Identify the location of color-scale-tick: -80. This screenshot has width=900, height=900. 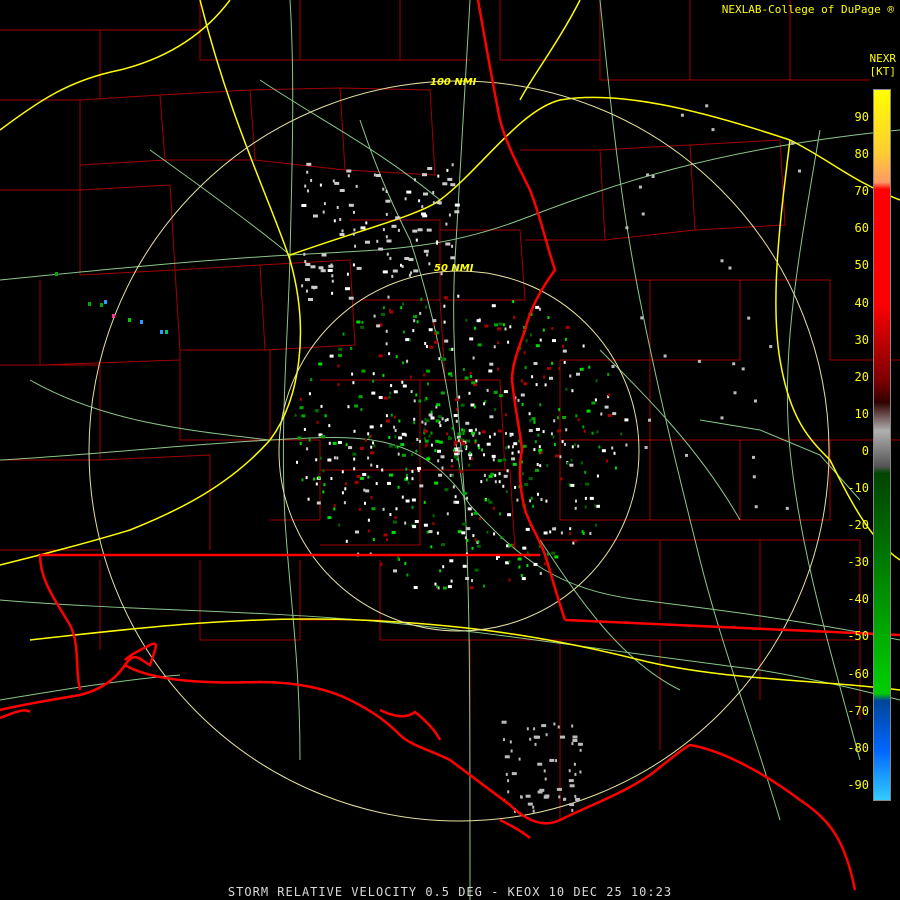
(858, 747).